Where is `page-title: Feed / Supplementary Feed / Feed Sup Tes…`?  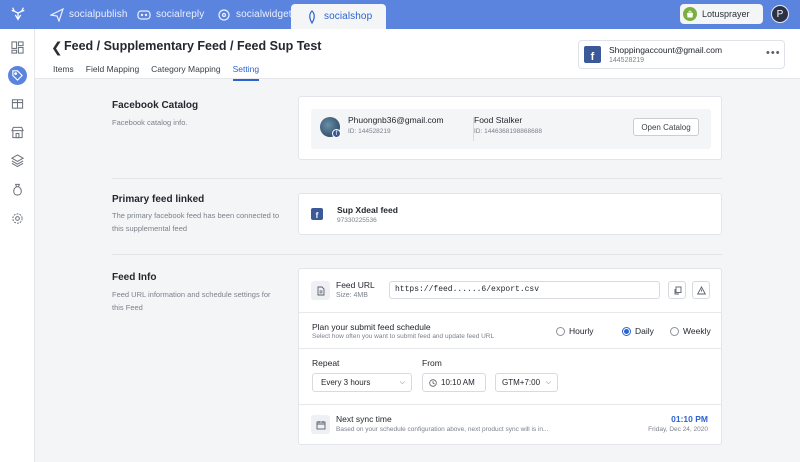
page-title: Feed / Supplementary Feed / Feed Sup Tes… is located at coordinates (193, 46).